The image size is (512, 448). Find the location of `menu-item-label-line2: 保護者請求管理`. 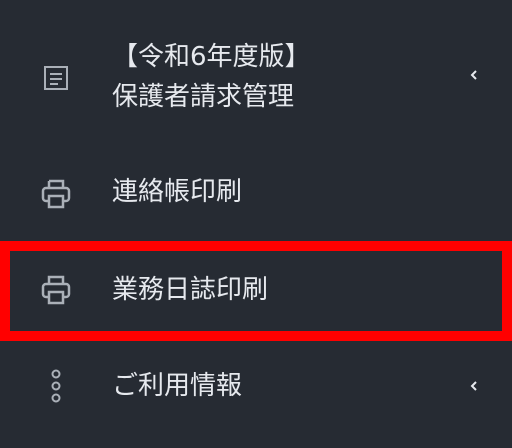

menu-item-label-line2: 保護者請求管理 is located at coordinates (203, 97).